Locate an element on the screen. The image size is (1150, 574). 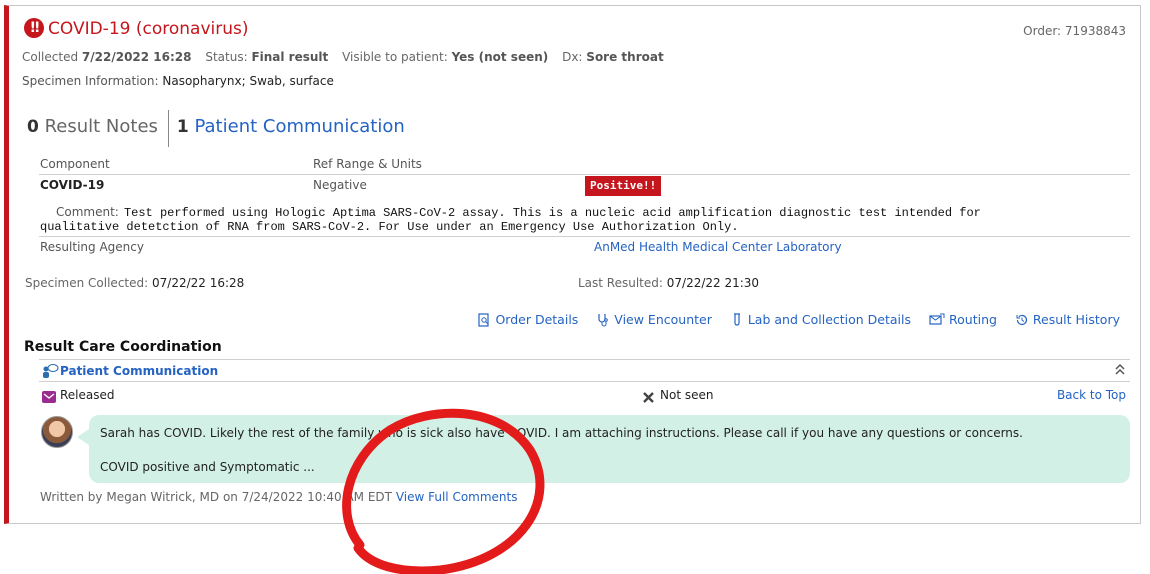
author-avatar is located at coordinates (57, 432).